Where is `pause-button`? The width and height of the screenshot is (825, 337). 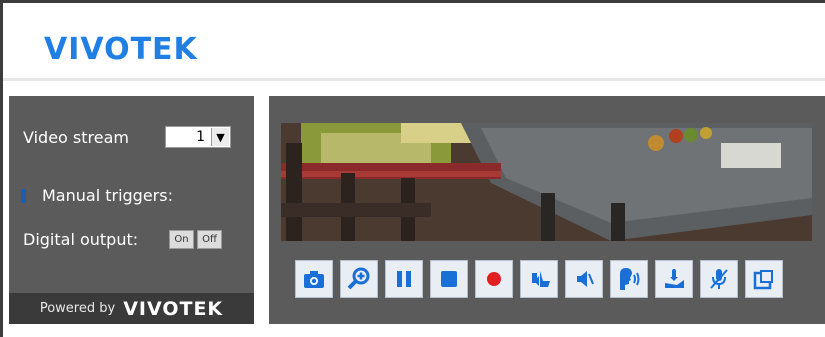
pause-button is located at coordinates (404, 279).